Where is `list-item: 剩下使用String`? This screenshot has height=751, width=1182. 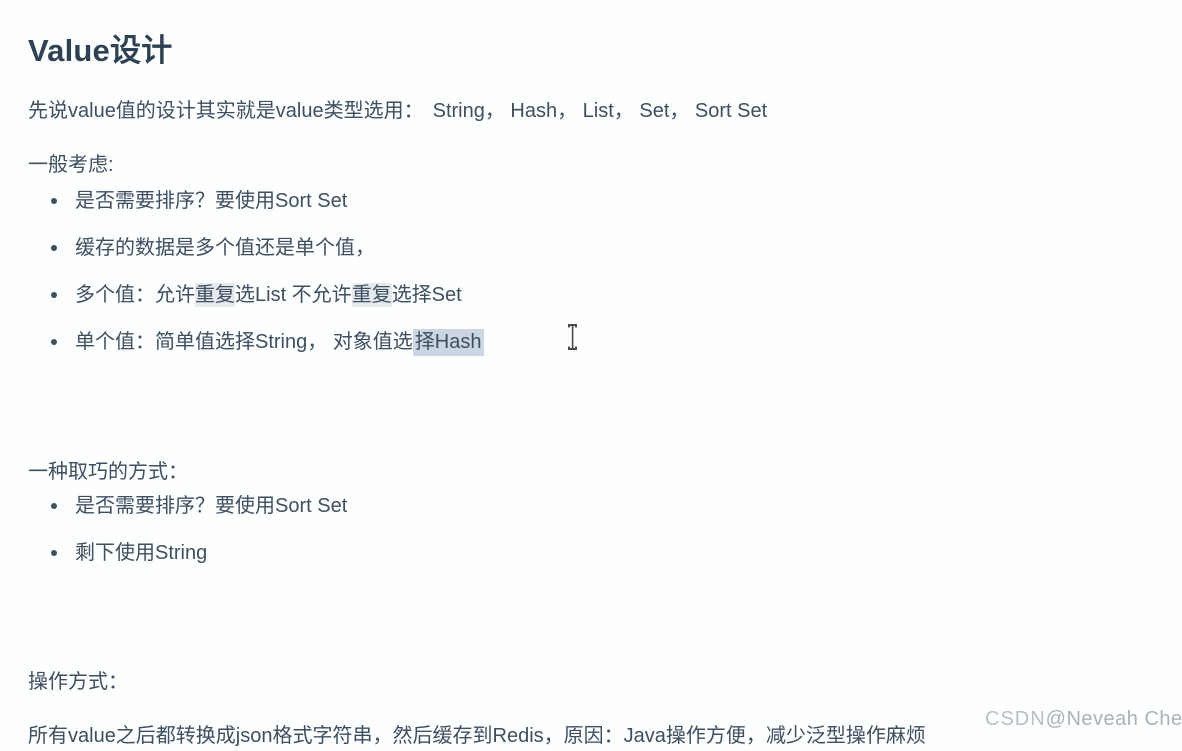 list-item: 剩下使用String is located at coordinates (173, 561).